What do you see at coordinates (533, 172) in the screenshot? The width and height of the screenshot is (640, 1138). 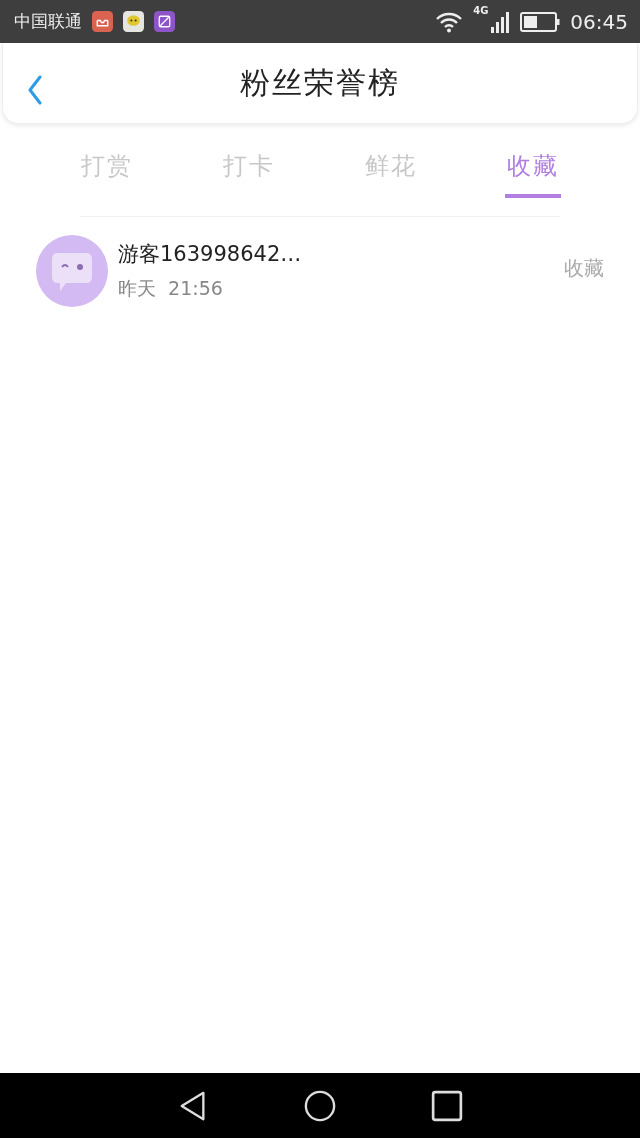 I see `tab: 收藏` at bounding box center [533, 172].